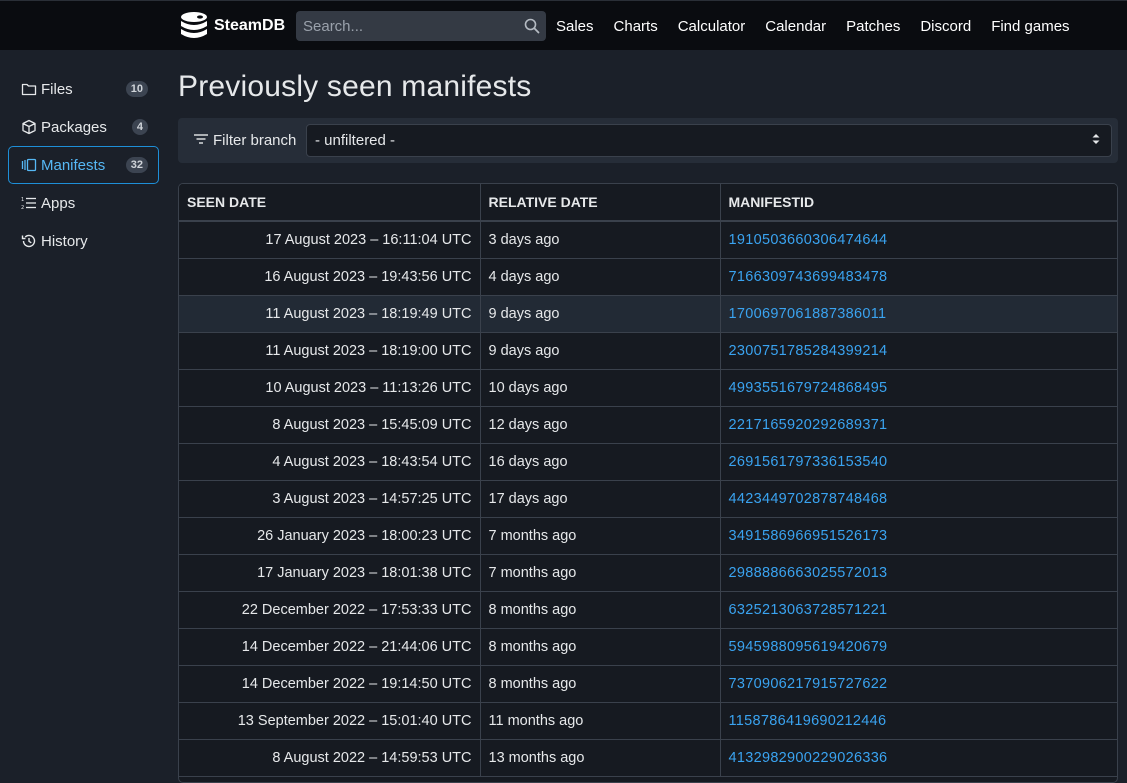 This screenshot has height=783, width=1127. What do you see at coordinates (600, 240) in the screenshot?
I see `relative-date-cell: 3 days ago` at bounding box center [600, 240].